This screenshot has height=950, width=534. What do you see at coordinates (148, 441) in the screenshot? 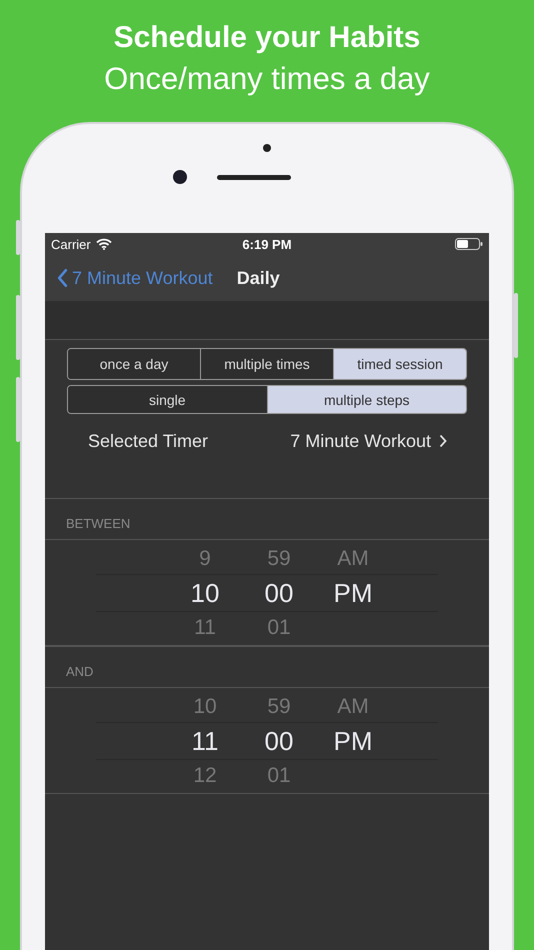
I see `timer-label: Selected Timer` at bounding box center [148, 441].